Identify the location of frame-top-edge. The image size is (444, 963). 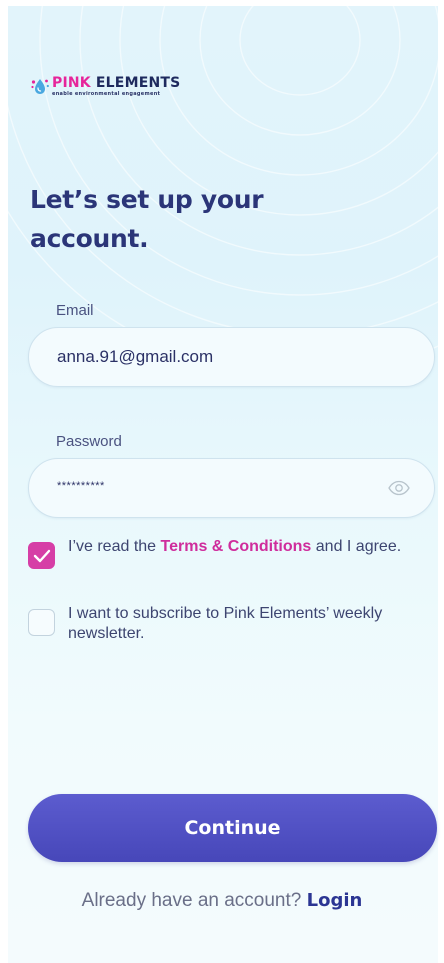
(222, 3).